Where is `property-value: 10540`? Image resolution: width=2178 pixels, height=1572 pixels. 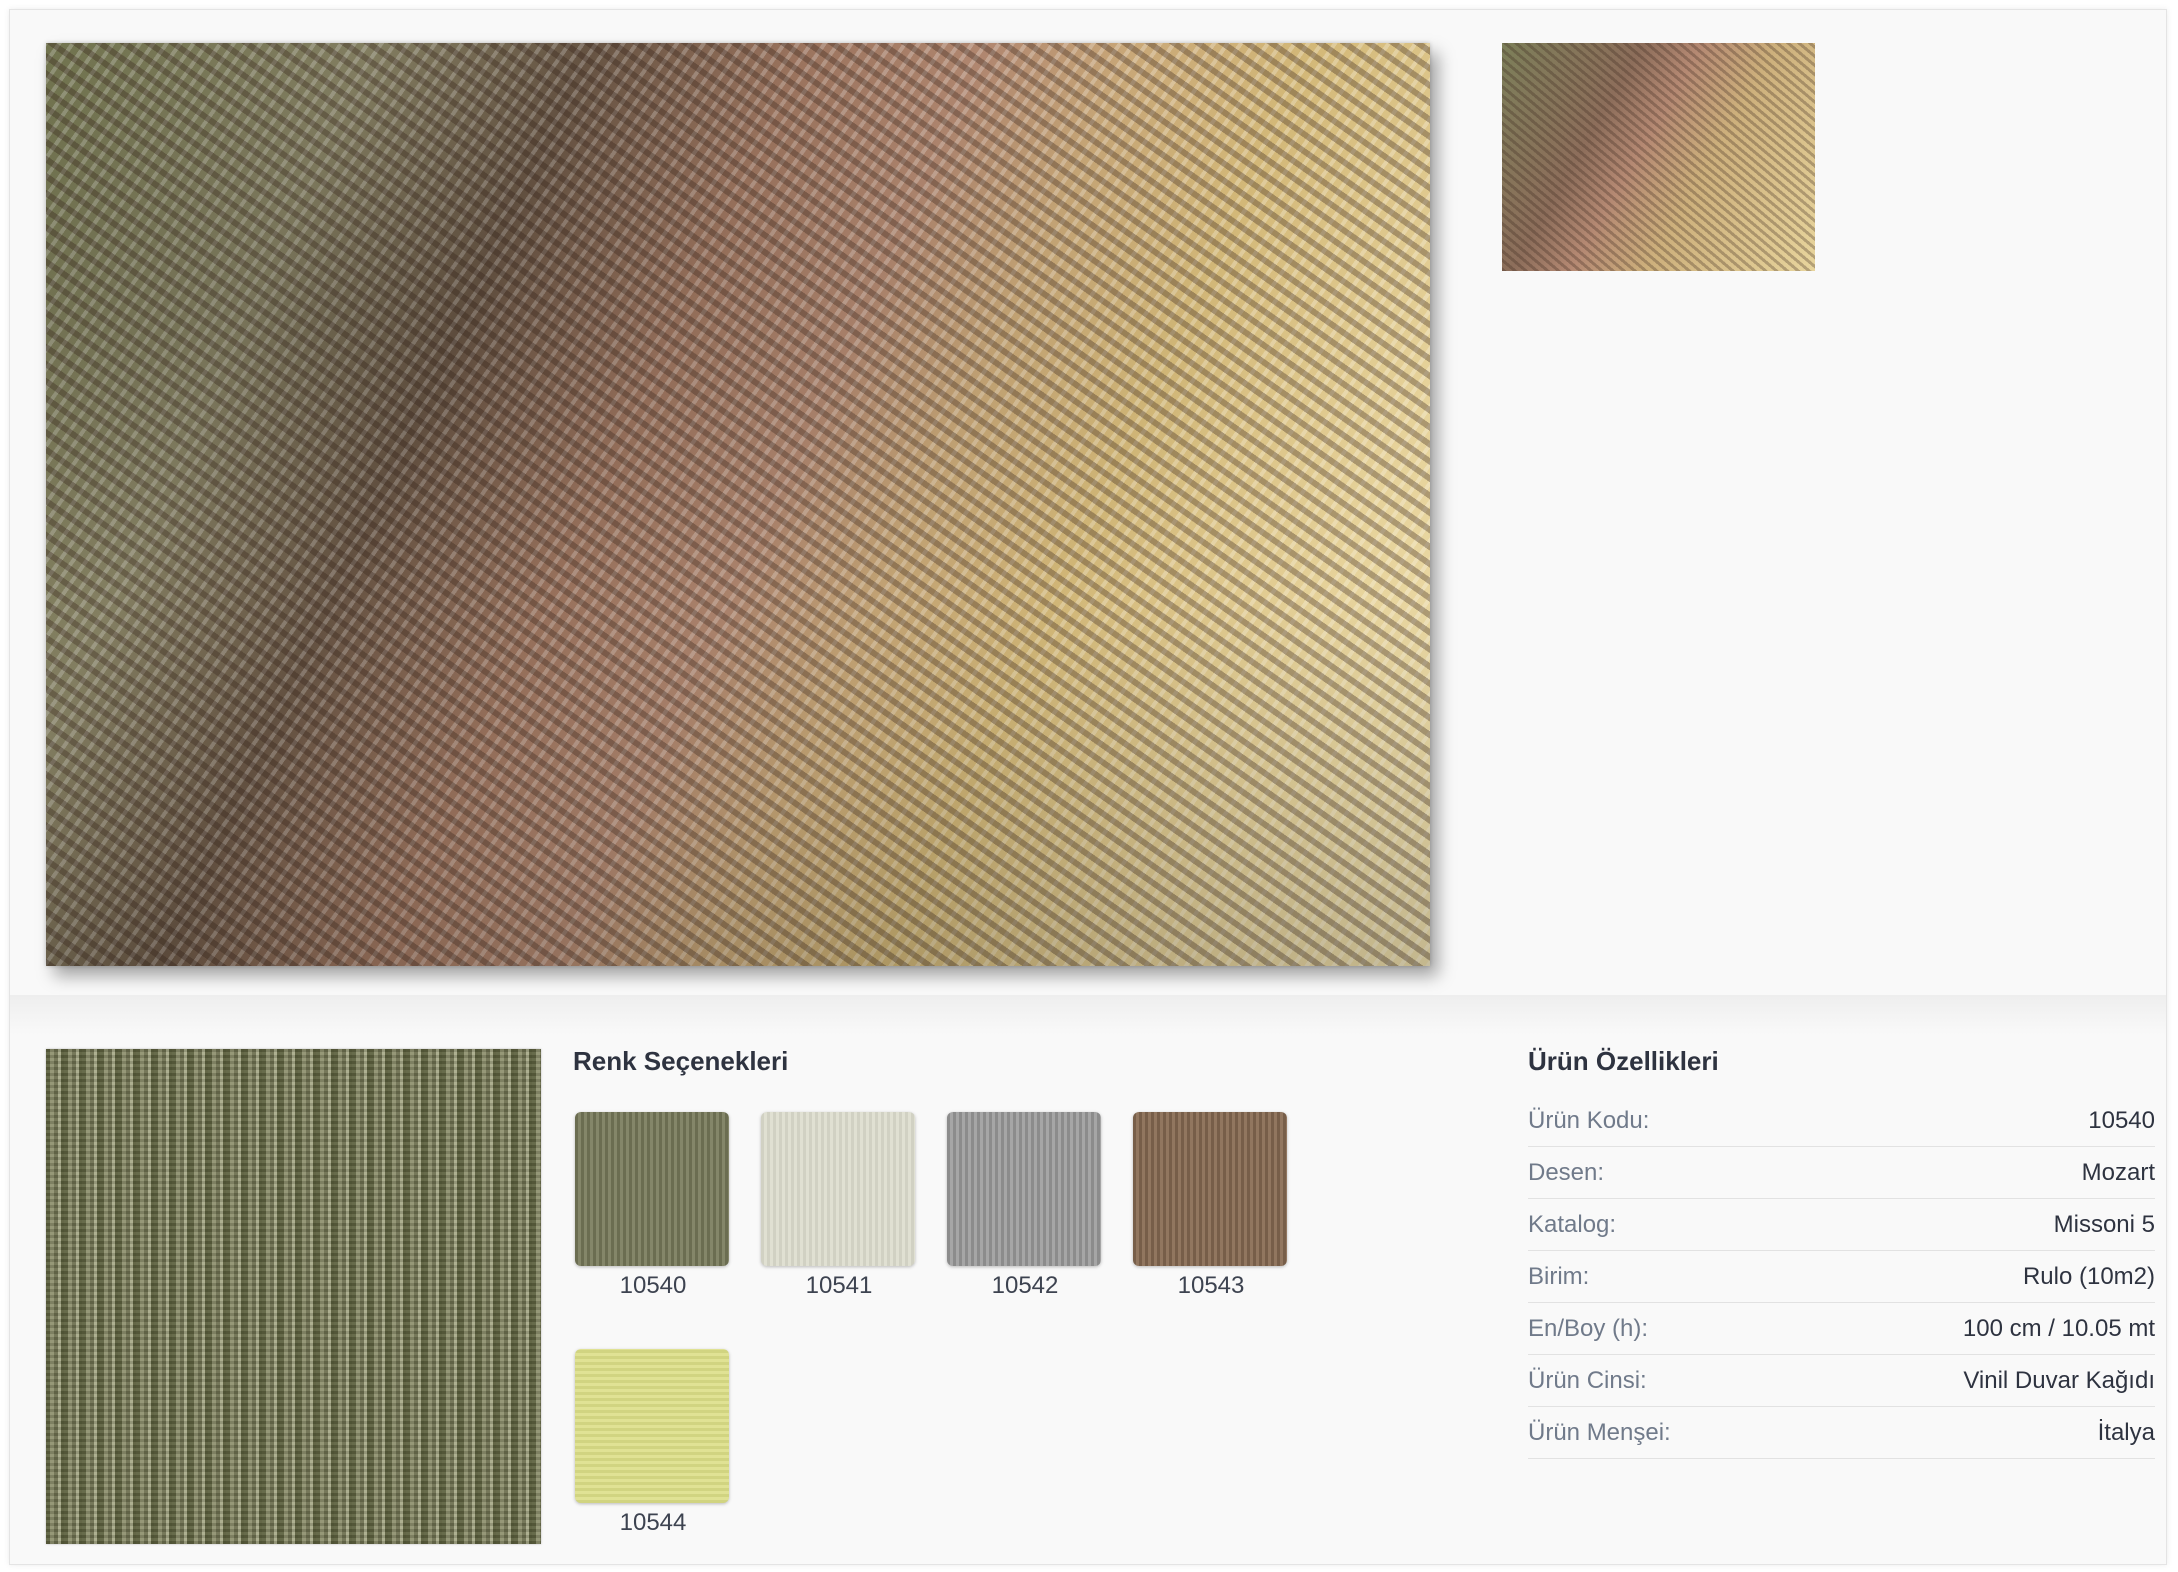 property-value: 10540 is located at coordinates (2121, 1120).